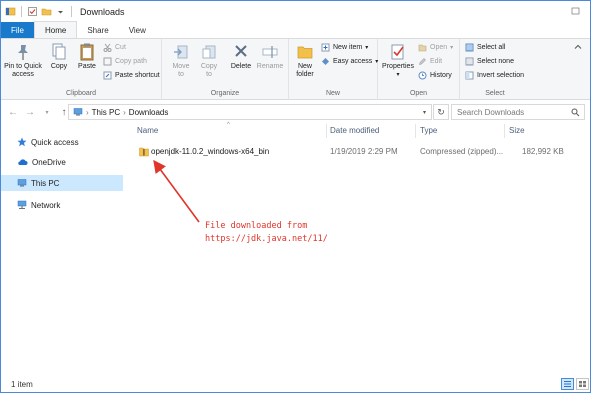  Describe the element at coordinates (131, 75) in the screenshot. I see `paste-shortcut-button: Paste shortcut` at that location.